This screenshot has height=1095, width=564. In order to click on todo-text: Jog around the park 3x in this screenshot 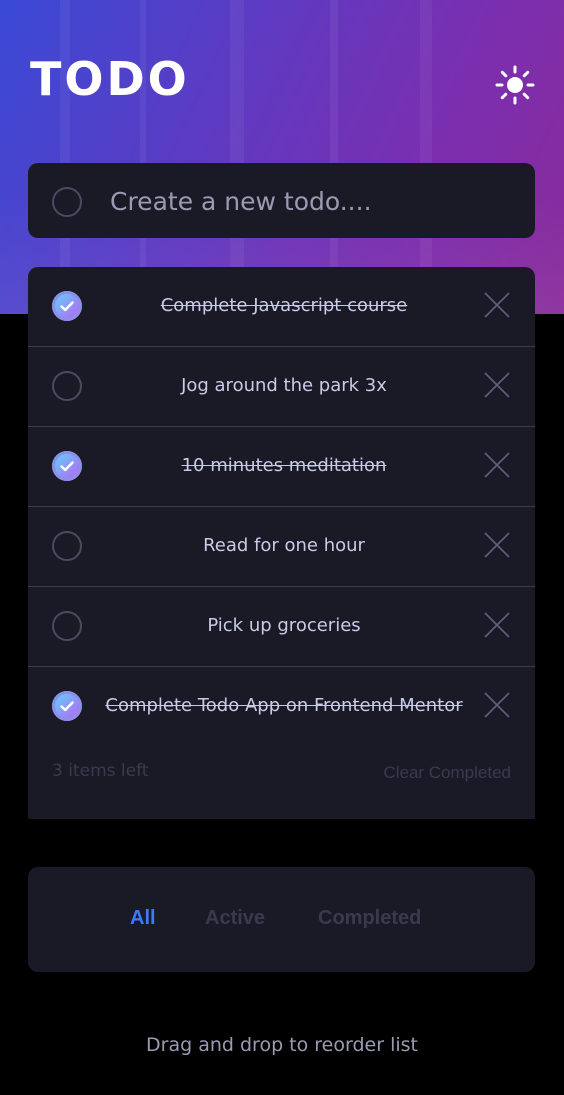, I will do `click(284, 385)`.